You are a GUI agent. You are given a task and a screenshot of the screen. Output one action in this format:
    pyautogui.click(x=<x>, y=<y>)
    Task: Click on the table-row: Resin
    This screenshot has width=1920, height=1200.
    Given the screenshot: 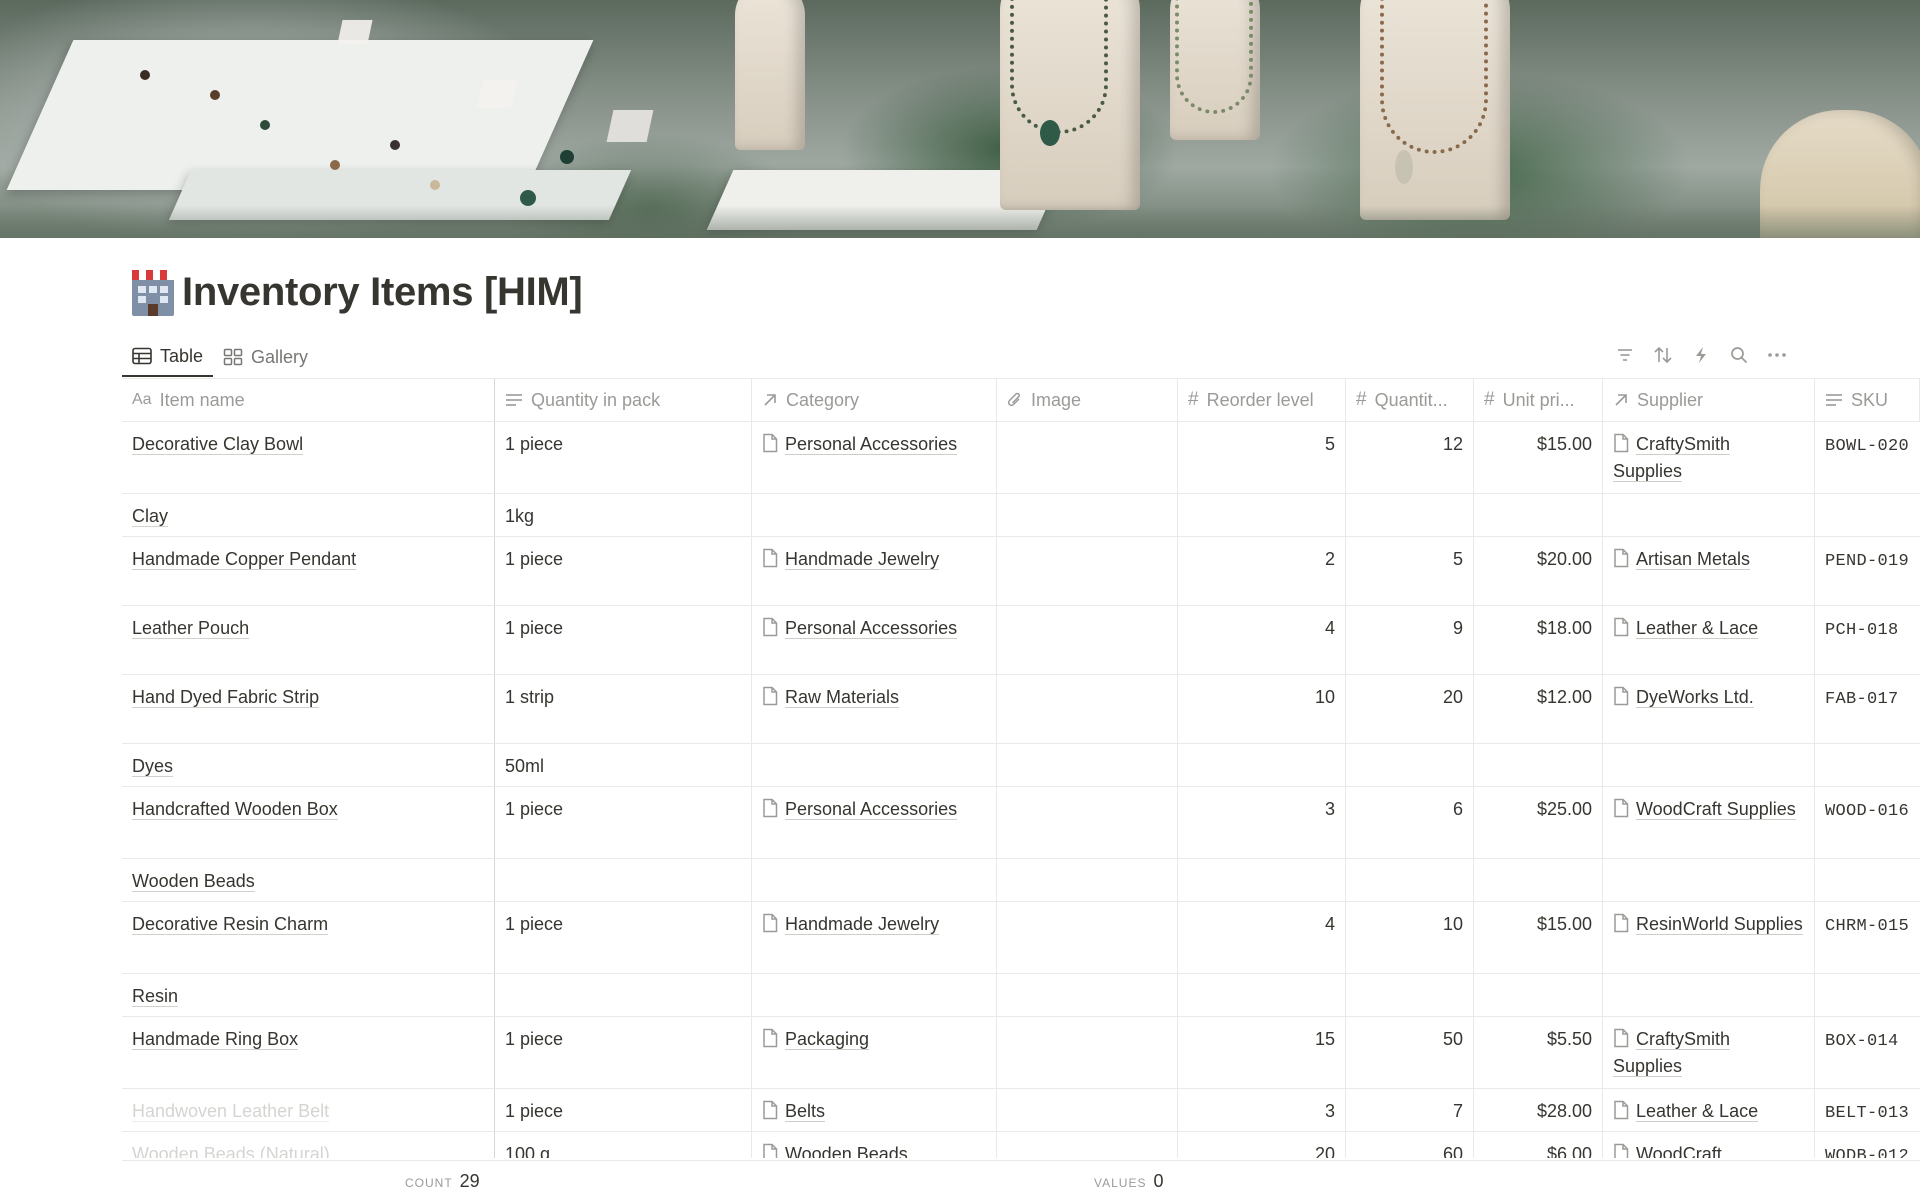 What is the action you would take?
    pyautogui.click(x=1021, y=995)
    